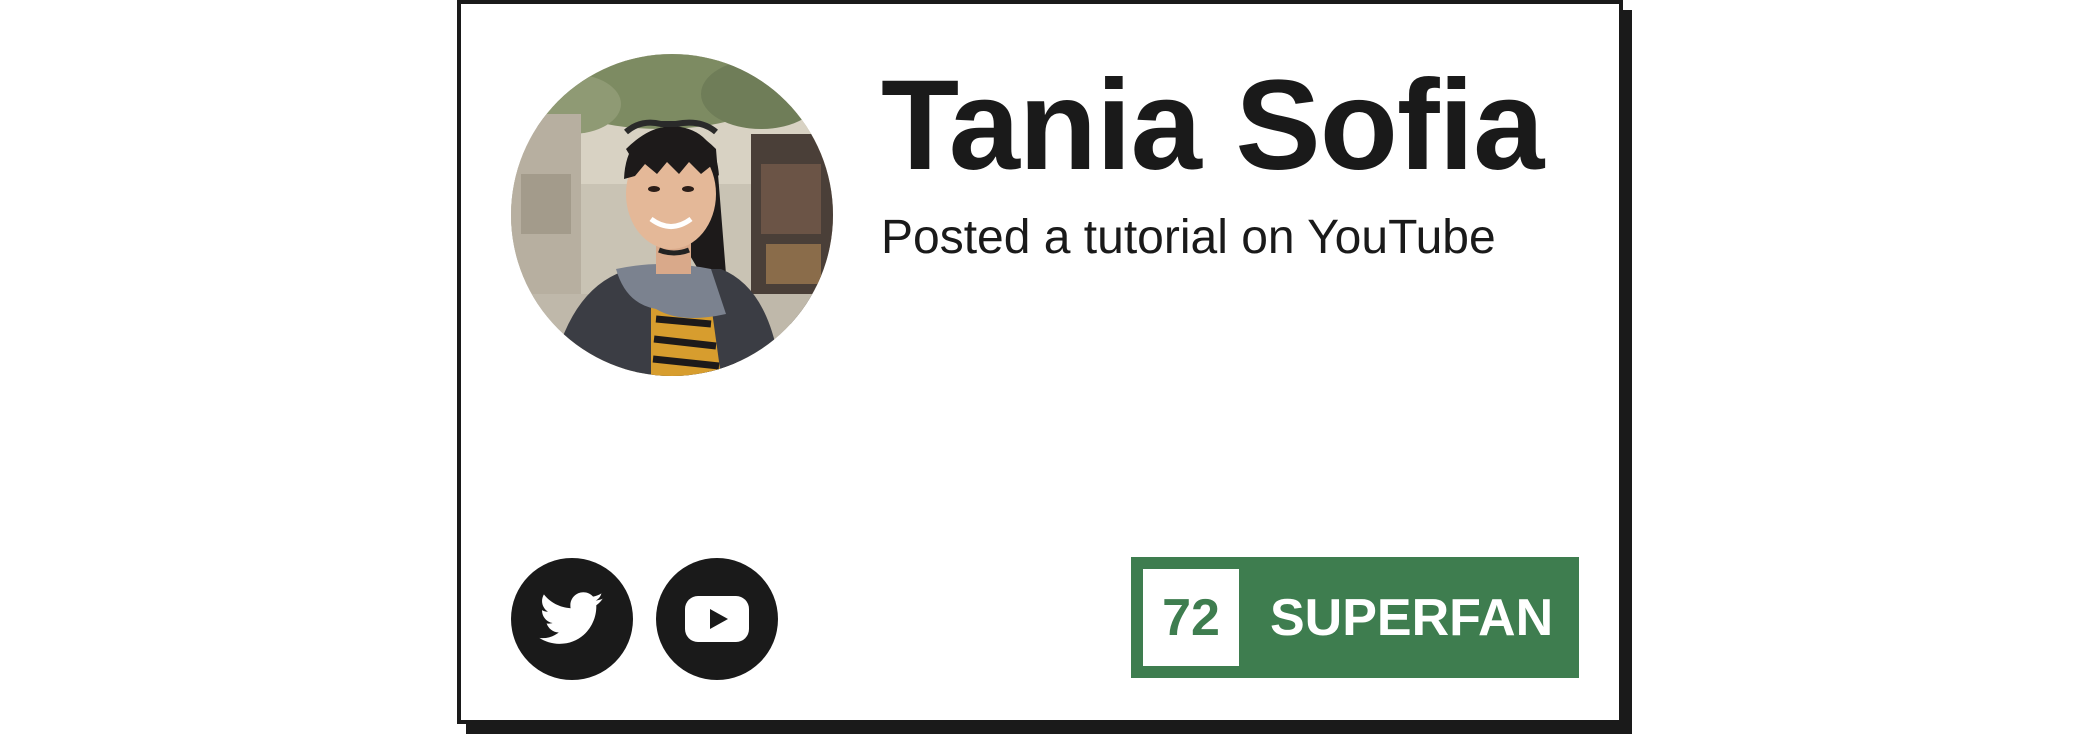 This screenshot has height=736, width=2080. Describe the element at coordinates (1412, 617) in the screenshot. I see `badge-label: SUPERFAN` at that location.